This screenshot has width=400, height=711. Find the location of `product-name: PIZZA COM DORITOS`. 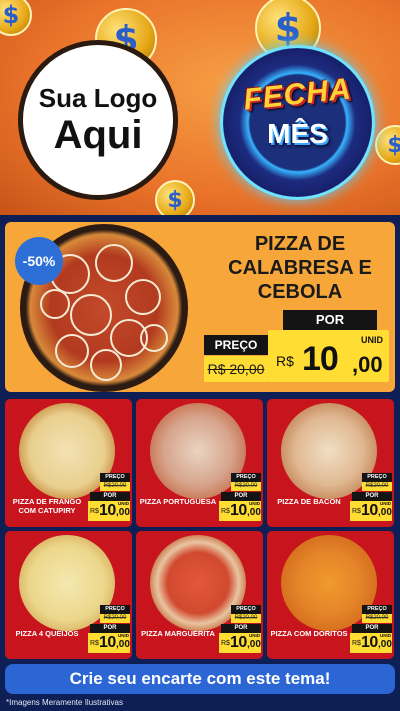

product-name: PIZZA COM DORITOS is located at coordinates (309, 633).